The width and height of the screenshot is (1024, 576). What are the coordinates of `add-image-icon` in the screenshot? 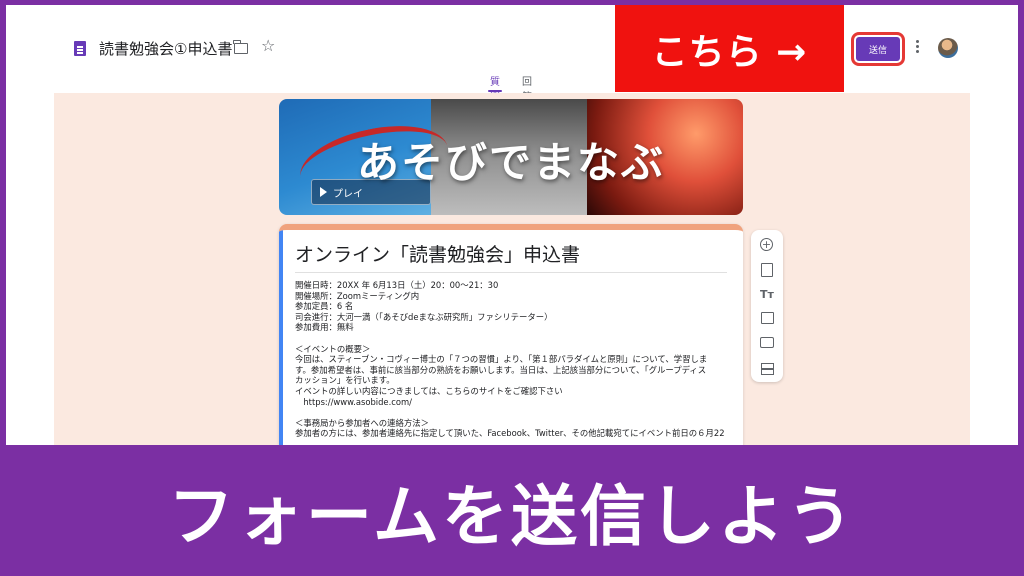 It's located at (767, 318).